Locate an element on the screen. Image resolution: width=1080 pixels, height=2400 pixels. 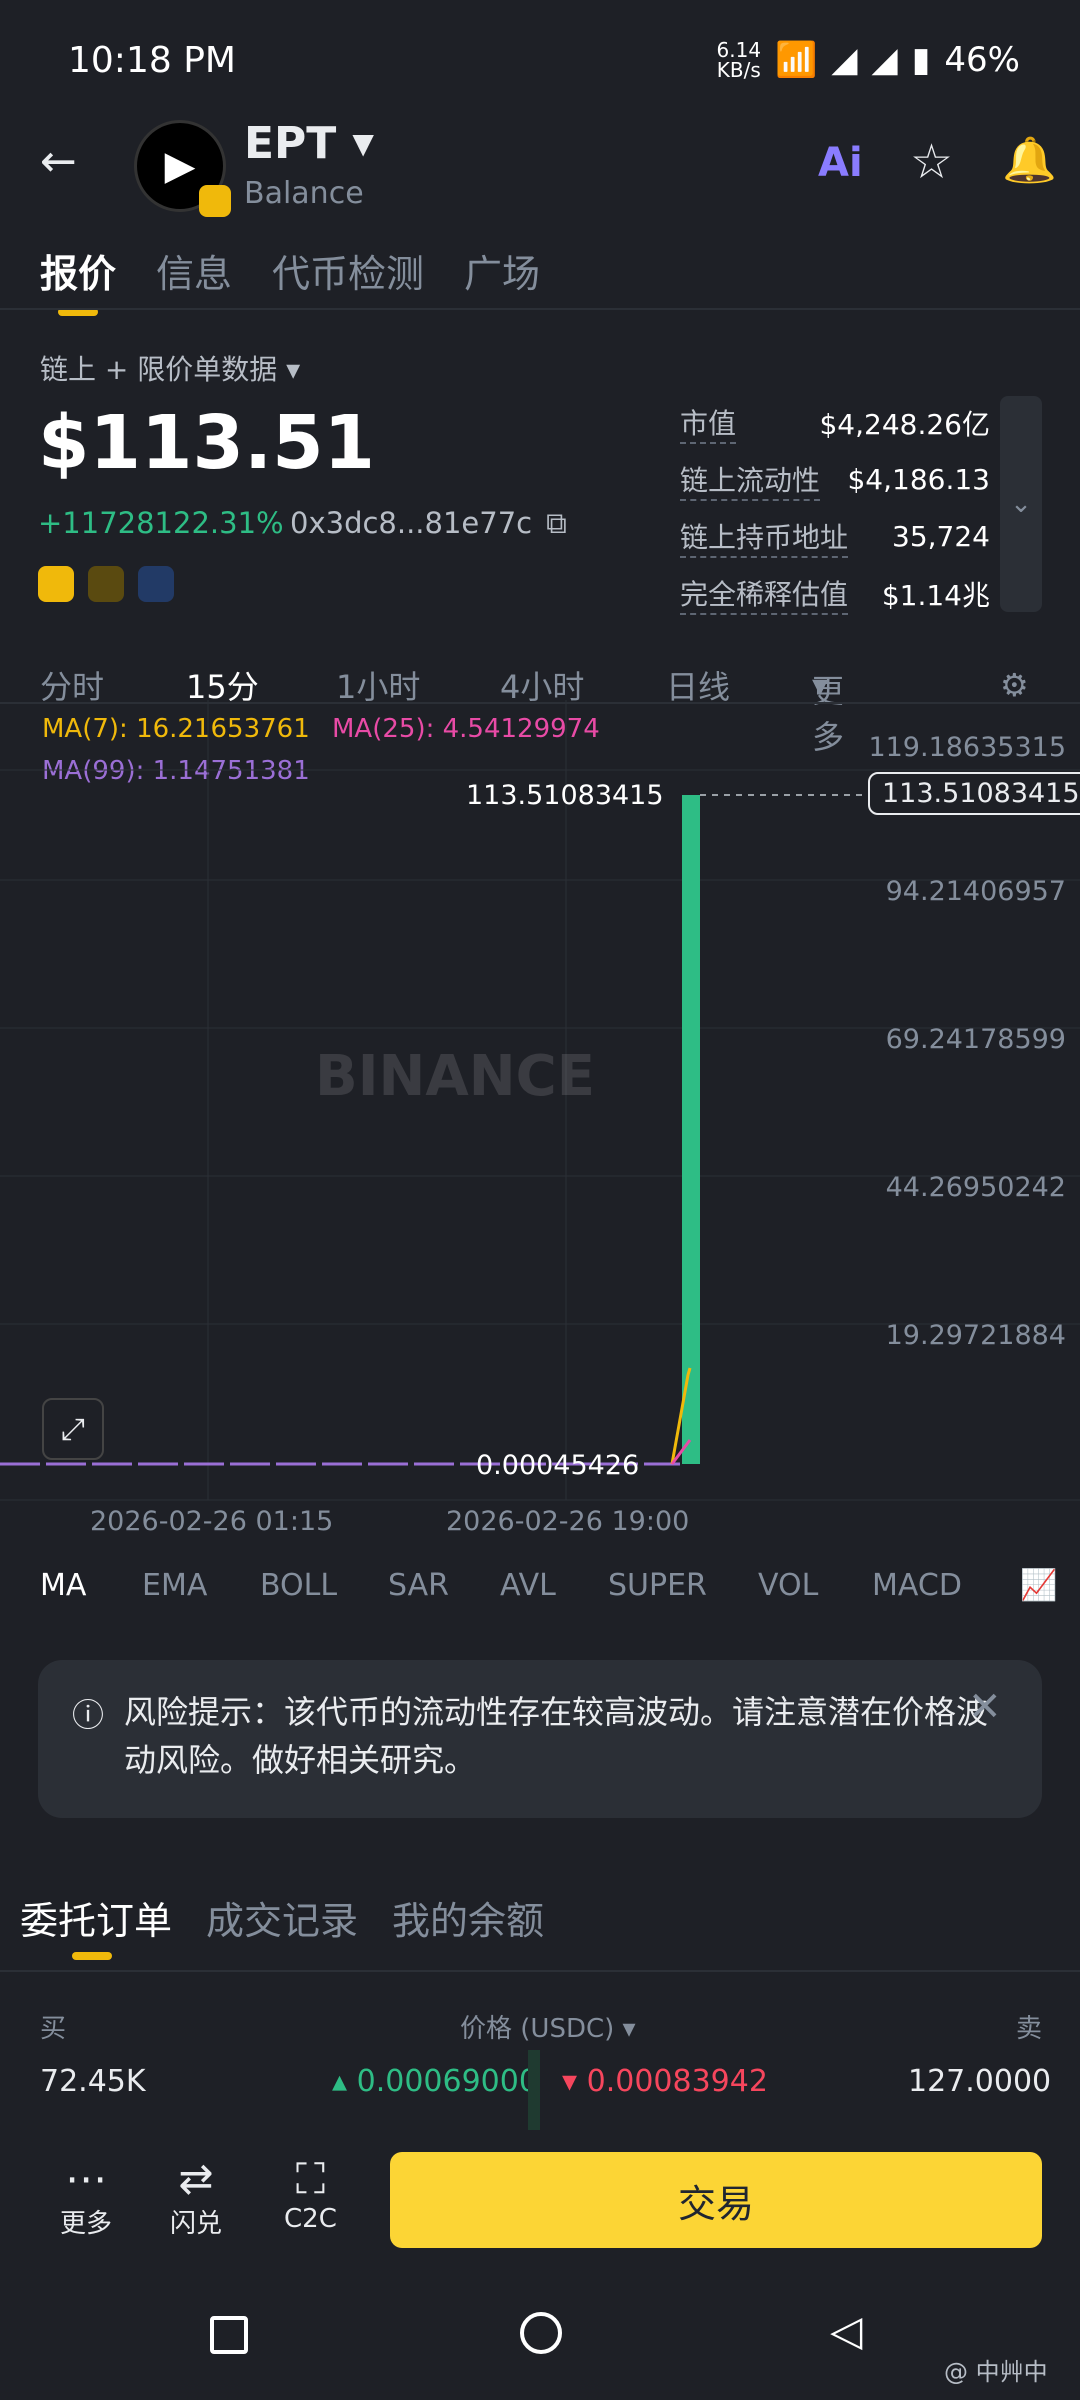
tab-indicator is located at coordinates (92, 1956).